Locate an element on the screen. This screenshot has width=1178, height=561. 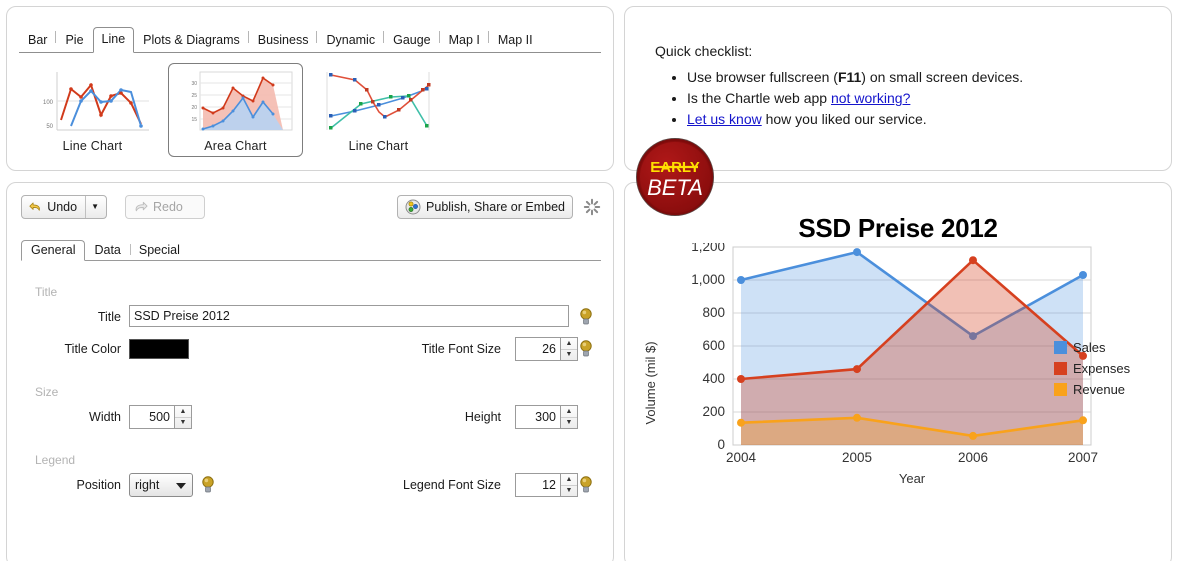
width-stepper: ▲ ▼ is located at coordinates (160, 417).